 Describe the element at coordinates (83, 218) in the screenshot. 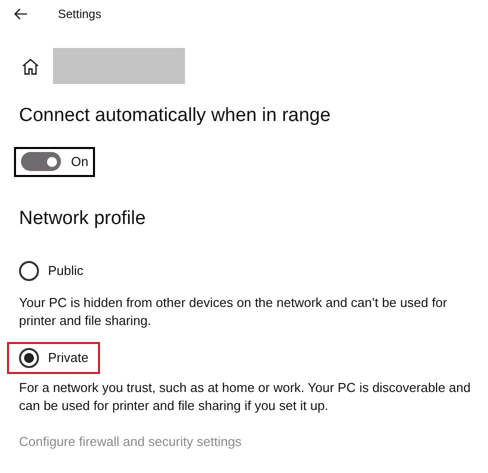

I see `section-heading: Network profile` at that location.